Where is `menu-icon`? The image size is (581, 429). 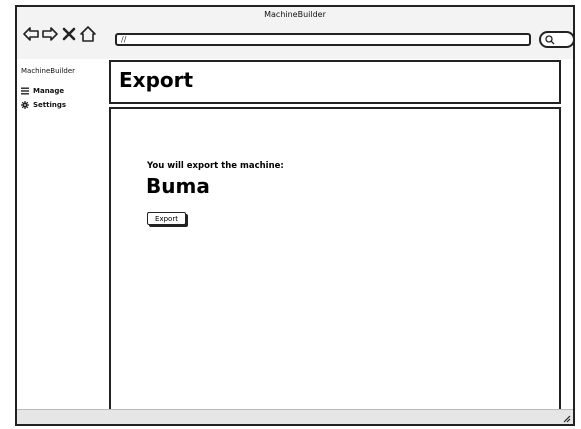
menu-icon is located at coordinates (25, 91).